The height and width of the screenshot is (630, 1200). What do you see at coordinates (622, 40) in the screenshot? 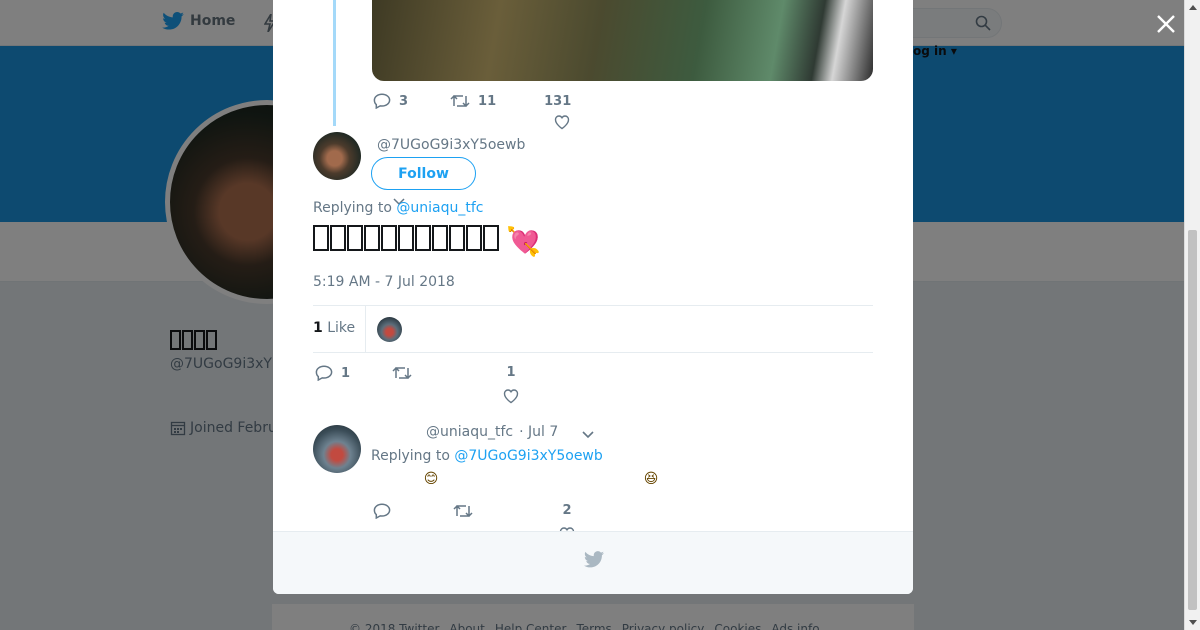
I see `parent-tweet-media` at bounding box center [622, 40].